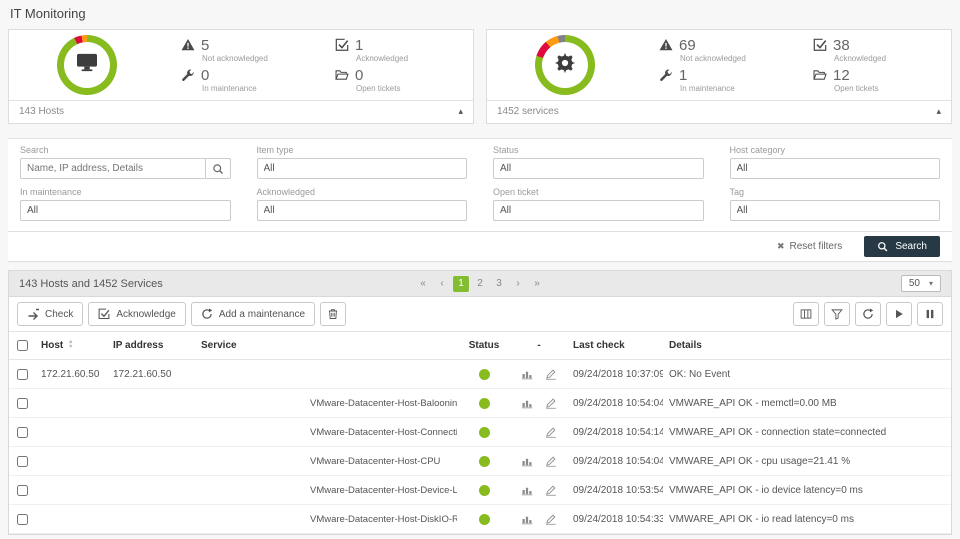  I want to click on service-cell: VMware-Datacenter-Host-DiskIO-Read, so click(326, 519).